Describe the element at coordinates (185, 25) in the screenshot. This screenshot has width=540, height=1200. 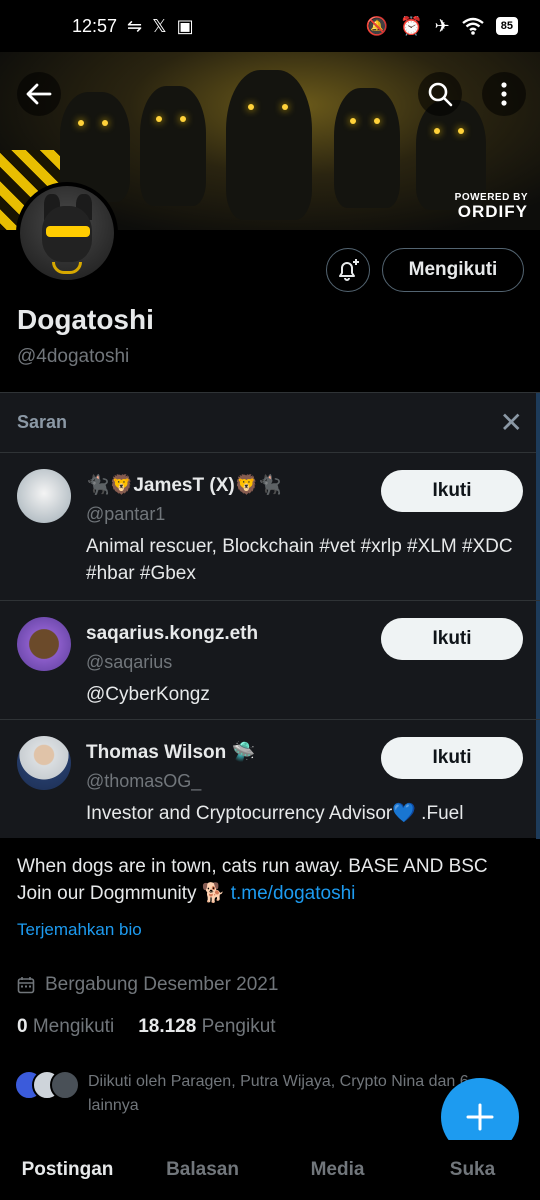
I see `app-icon: ▣` at that location.